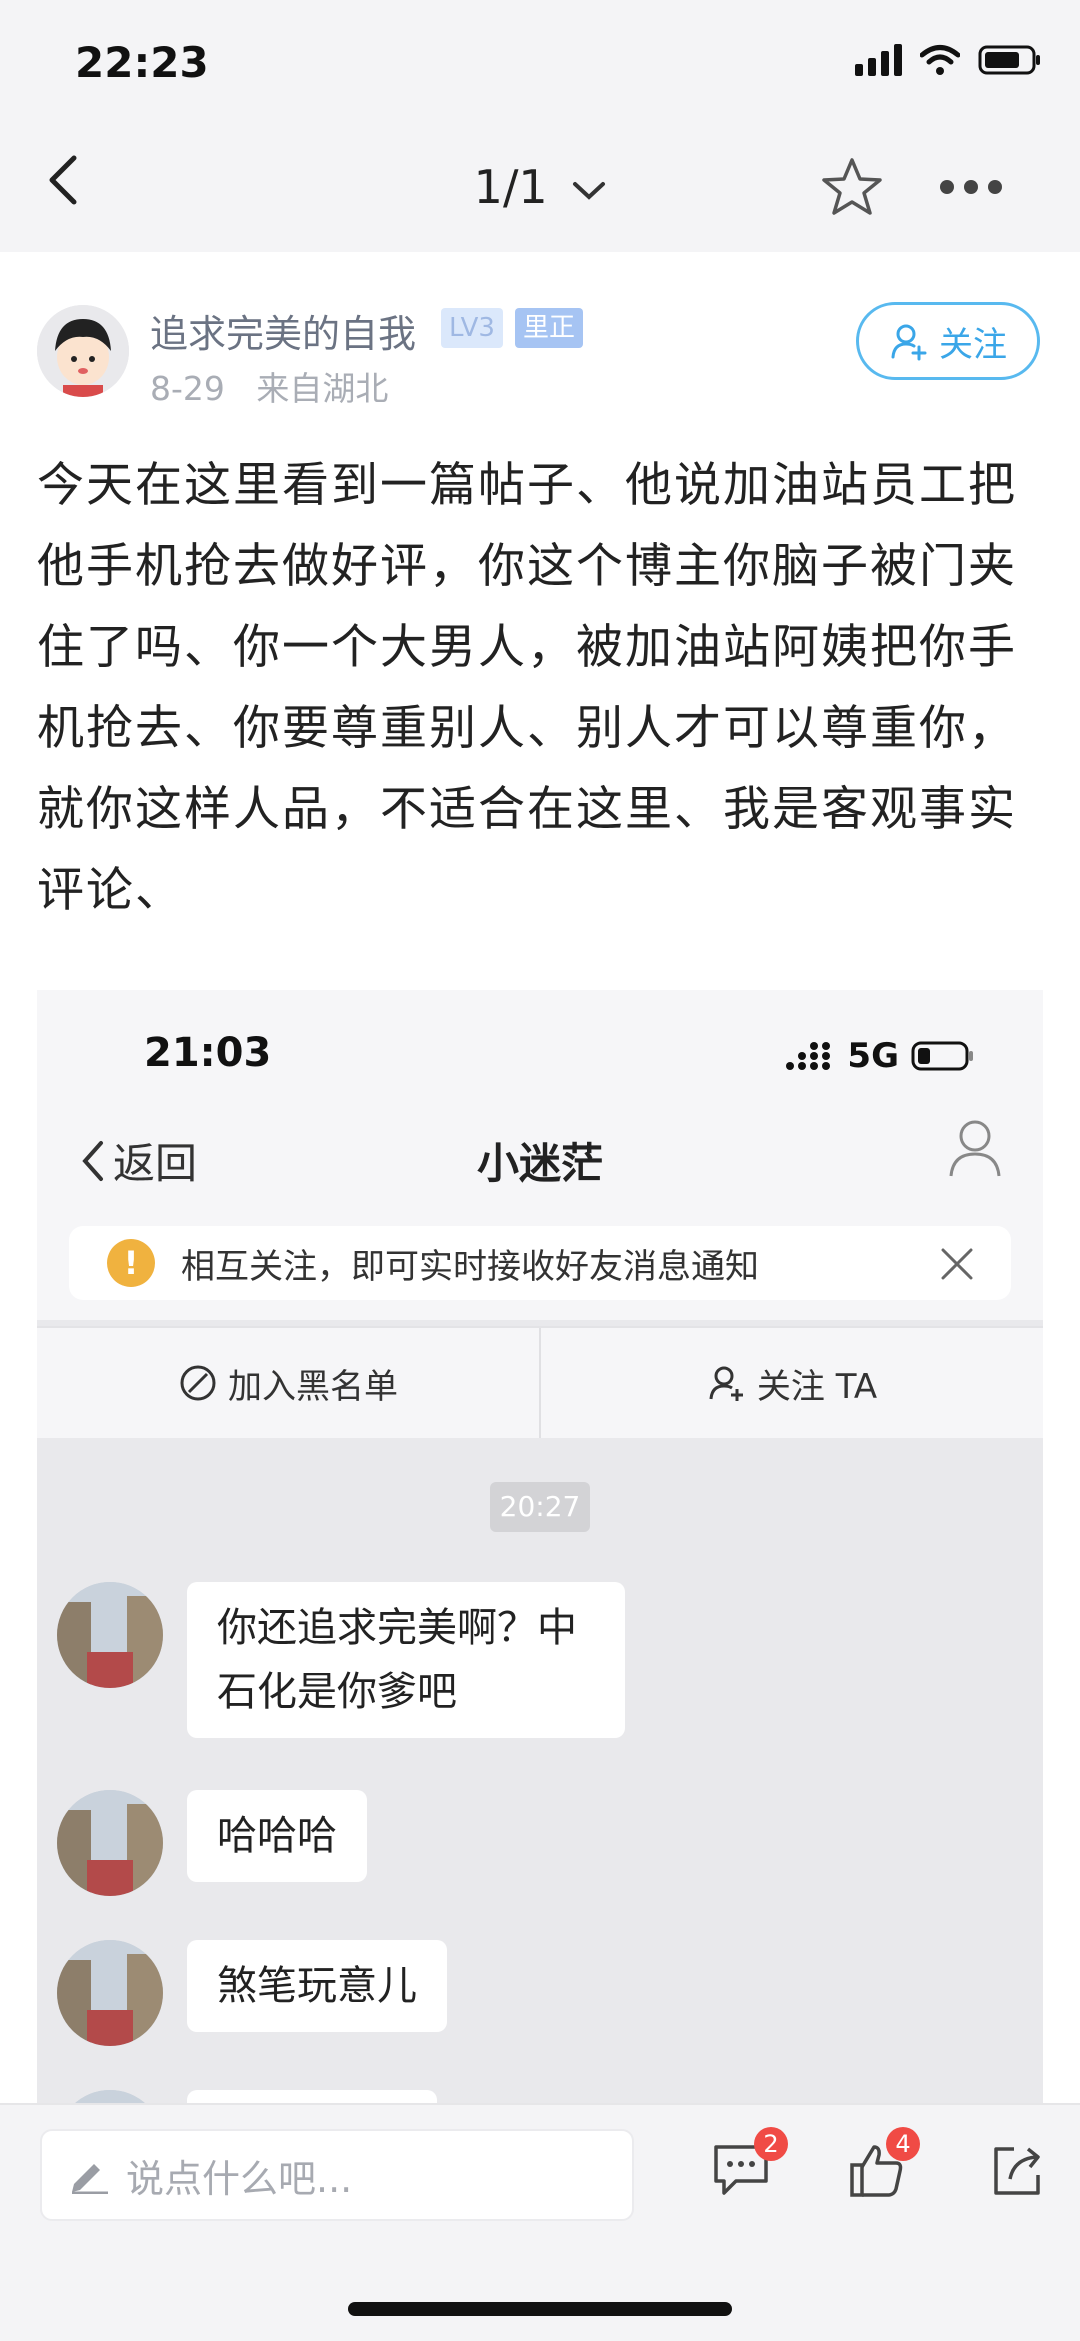 The width and height of the screenshot is (1080, 2341). Describe the element at coordinates (540, 2309) in the screenshot. I see `home-indicator` at that location.